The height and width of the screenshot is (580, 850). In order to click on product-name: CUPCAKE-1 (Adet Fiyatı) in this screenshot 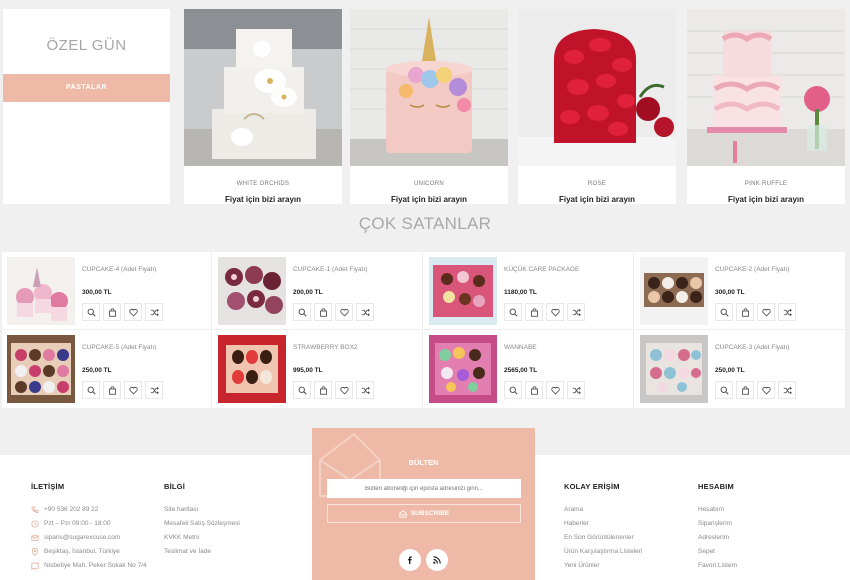, I will do `click(330, 269)`.